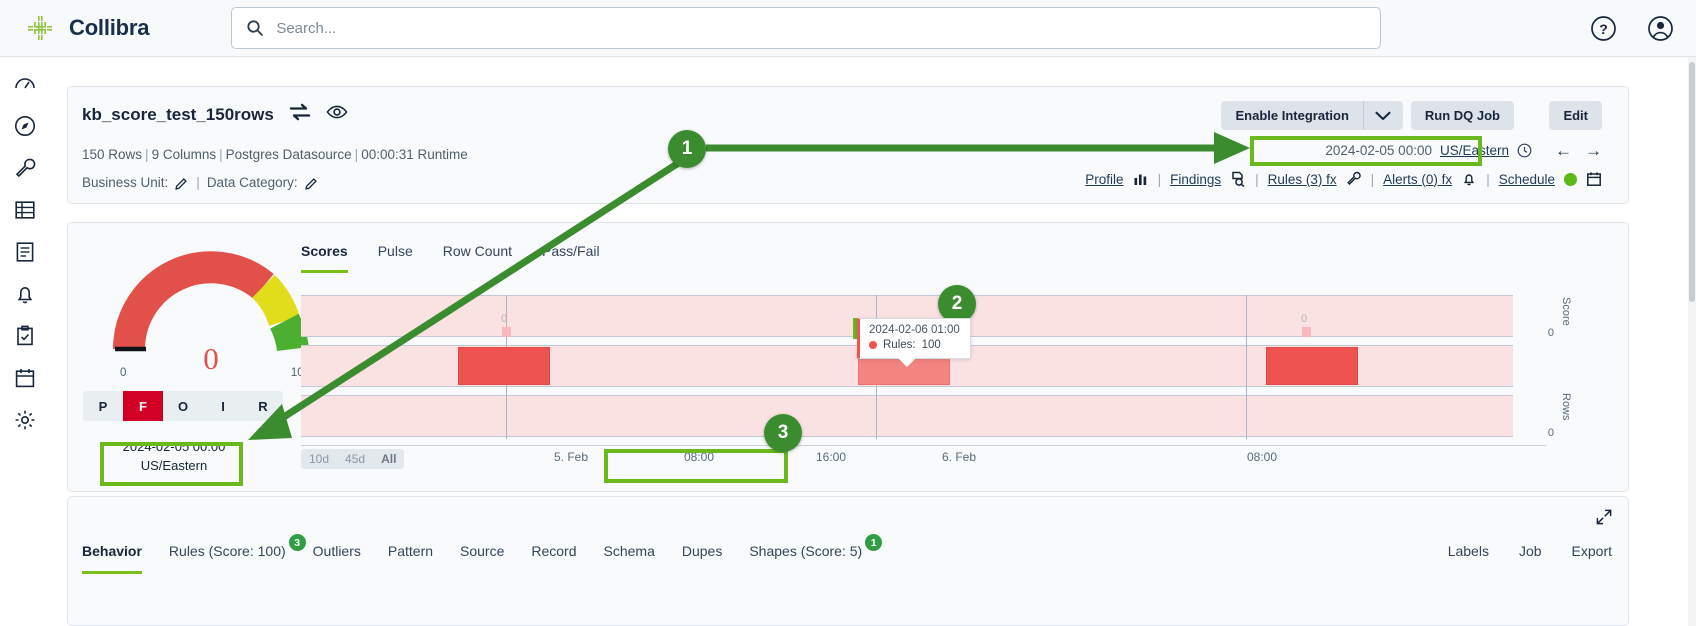  I want to click on timezone-link: US/Eastern, so click(1474, 150).